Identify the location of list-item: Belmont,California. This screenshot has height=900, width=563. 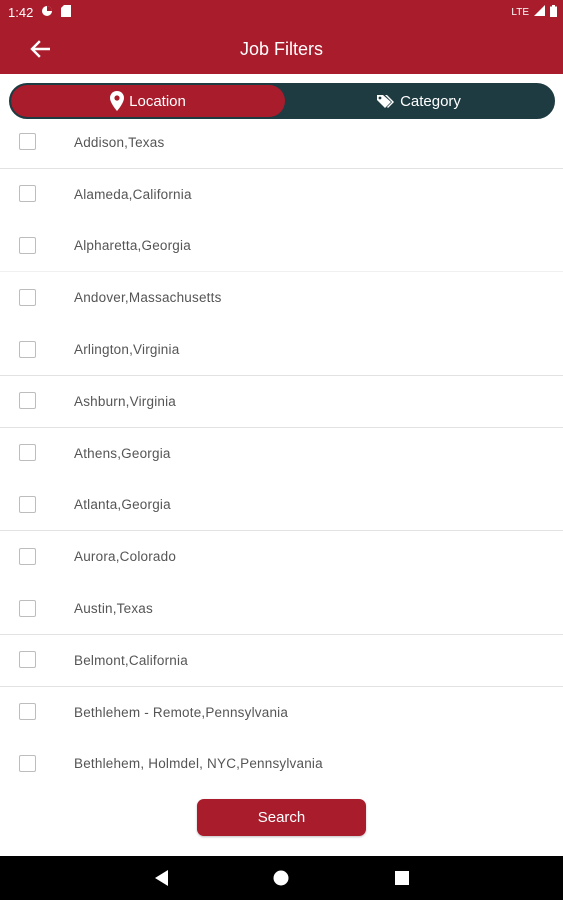
(281, 661).